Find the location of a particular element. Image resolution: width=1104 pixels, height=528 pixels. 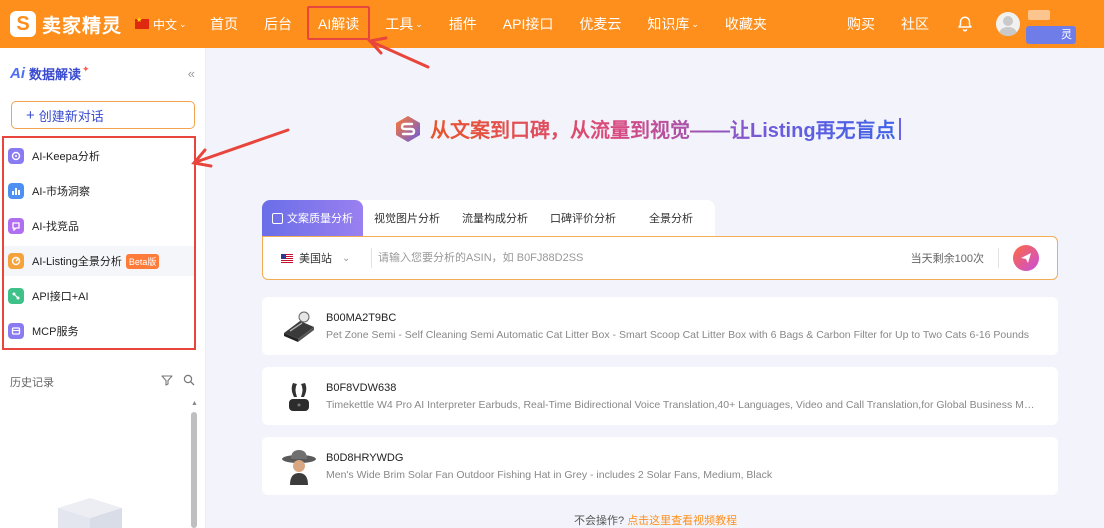

nav-knowledge-label: 知识库 is located at coordinates (668, 24).